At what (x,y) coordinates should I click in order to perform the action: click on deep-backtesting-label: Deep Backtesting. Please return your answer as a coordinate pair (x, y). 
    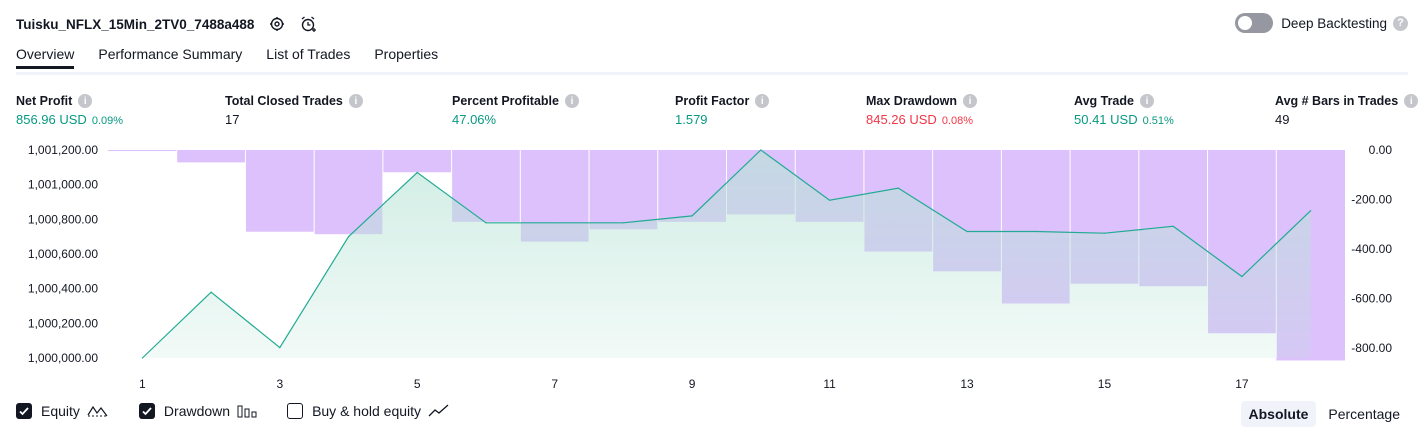
    Looking at the image, I should click on (1334, 23).